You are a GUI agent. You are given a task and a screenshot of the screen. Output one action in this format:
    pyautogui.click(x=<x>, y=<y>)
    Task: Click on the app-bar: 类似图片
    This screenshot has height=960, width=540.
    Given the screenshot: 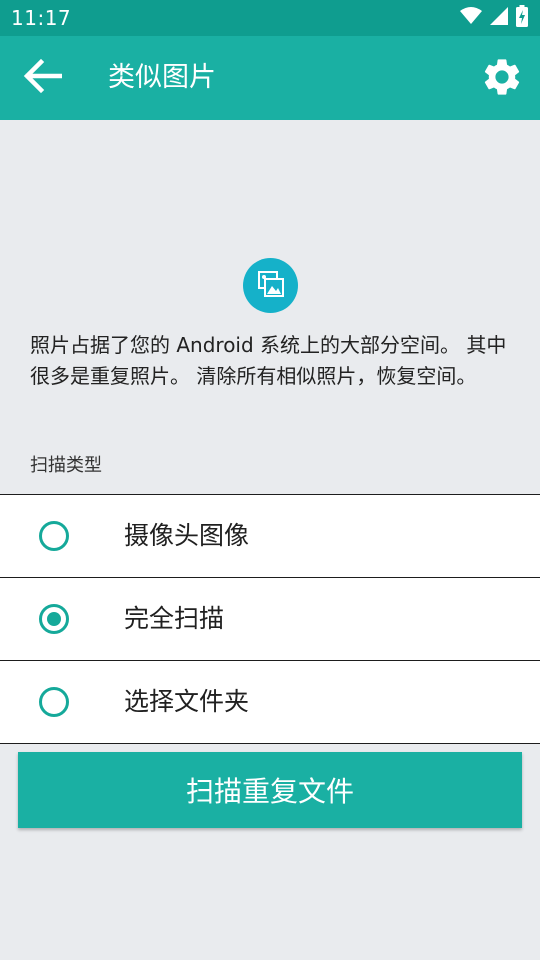 What is the action you would take?
    pyautogui.click(x=270, y=78)
    